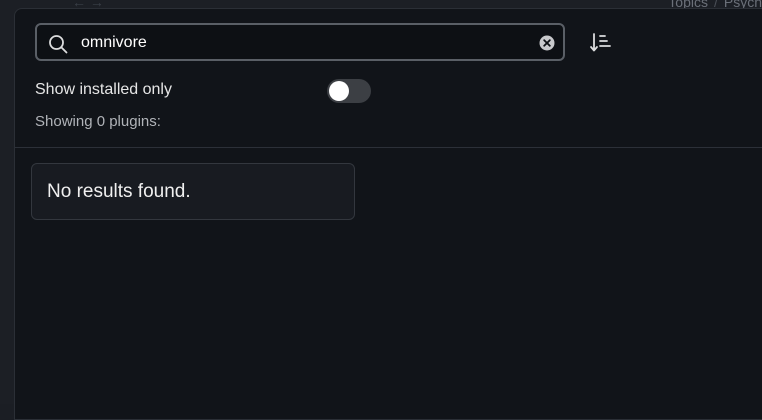 Image resolution: width=762 pixels, height=420 pixels. I want to click on divider, so click(388, 147).